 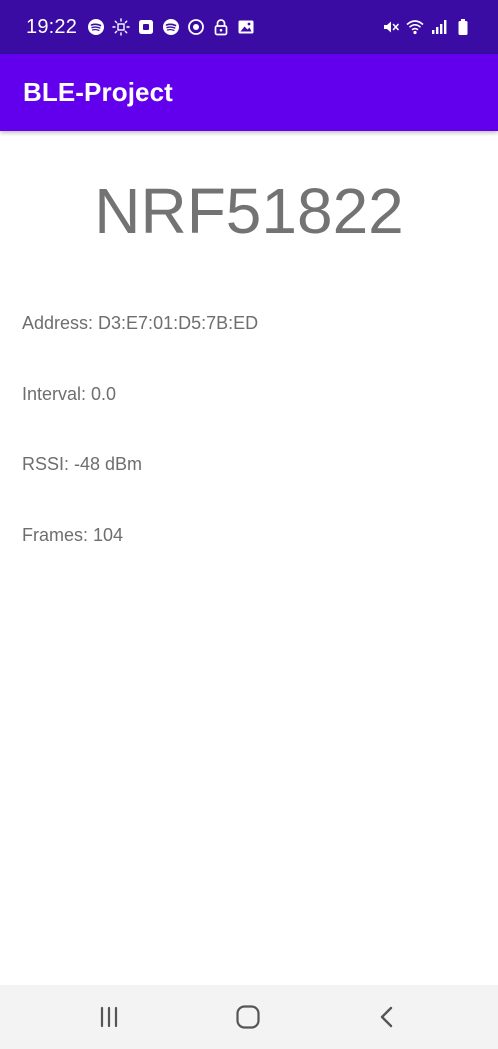 What do you see at coordinates (249, 92) in the screenshot?
I see `app-bar: BLE-Project` at bounding box center [249, 92].